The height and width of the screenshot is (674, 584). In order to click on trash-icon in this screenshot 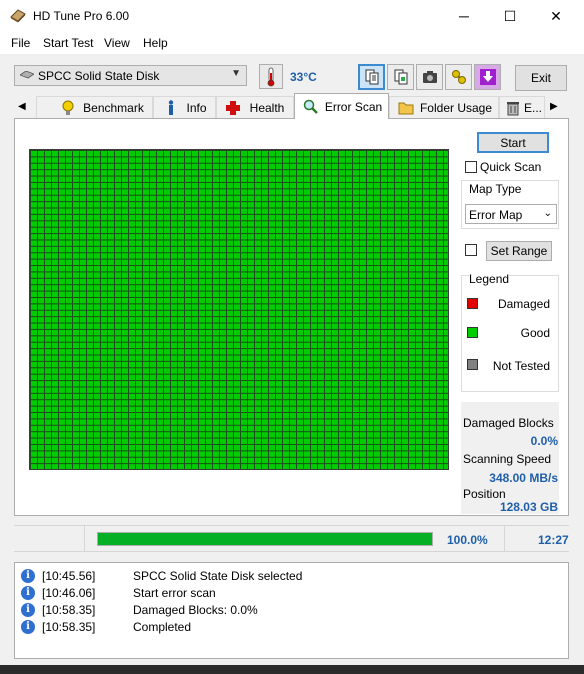, I will do `click(513, 108)`.